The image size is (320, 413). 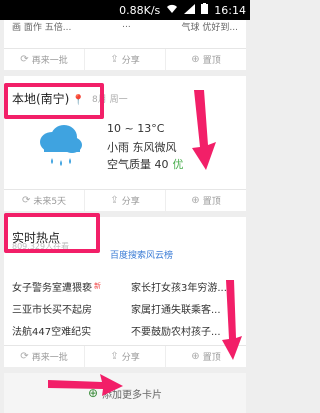 I want to click on aqi-label: 空气质量 40, so click(x=138, y=164).